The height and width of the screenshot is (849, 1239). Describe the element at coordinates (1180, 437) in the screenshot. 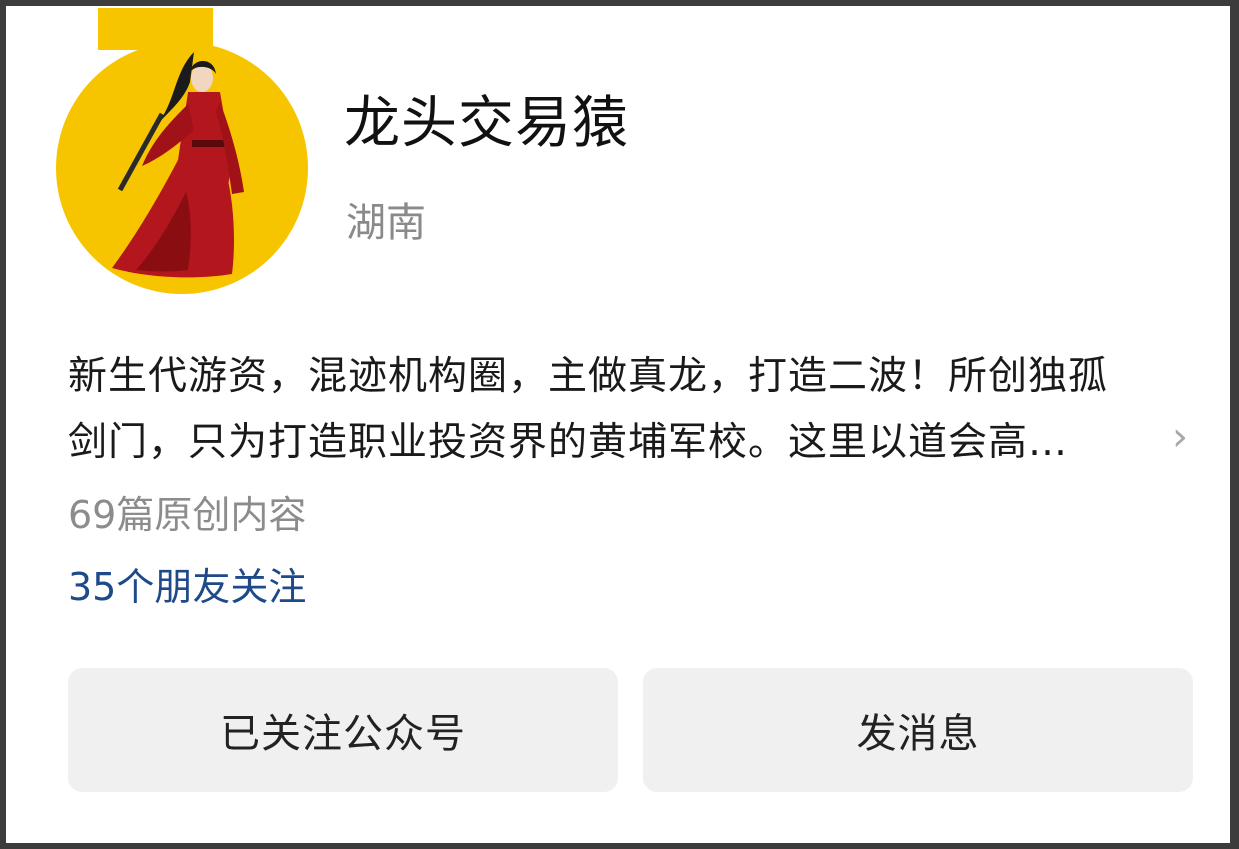

I see `chevron-right-icon: ›` at that location.